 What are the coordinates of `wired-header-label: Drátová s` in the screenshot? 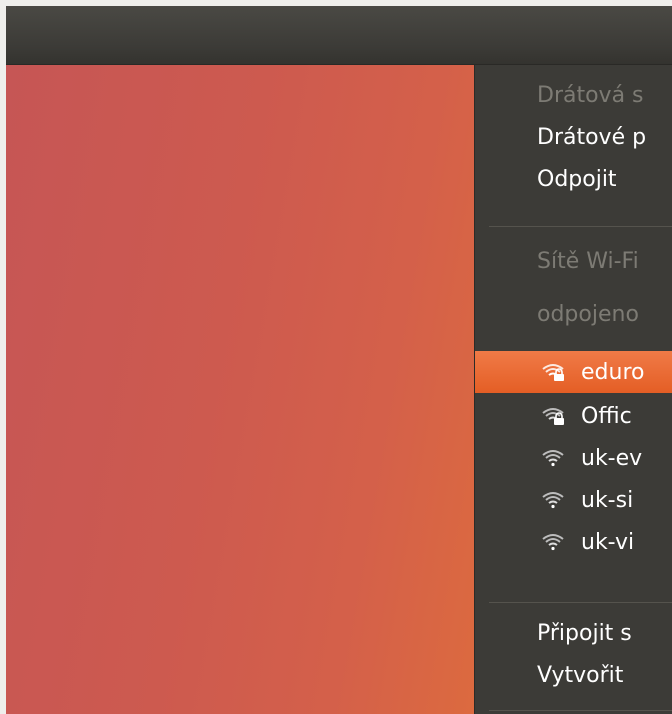 It's located at (590, 95).